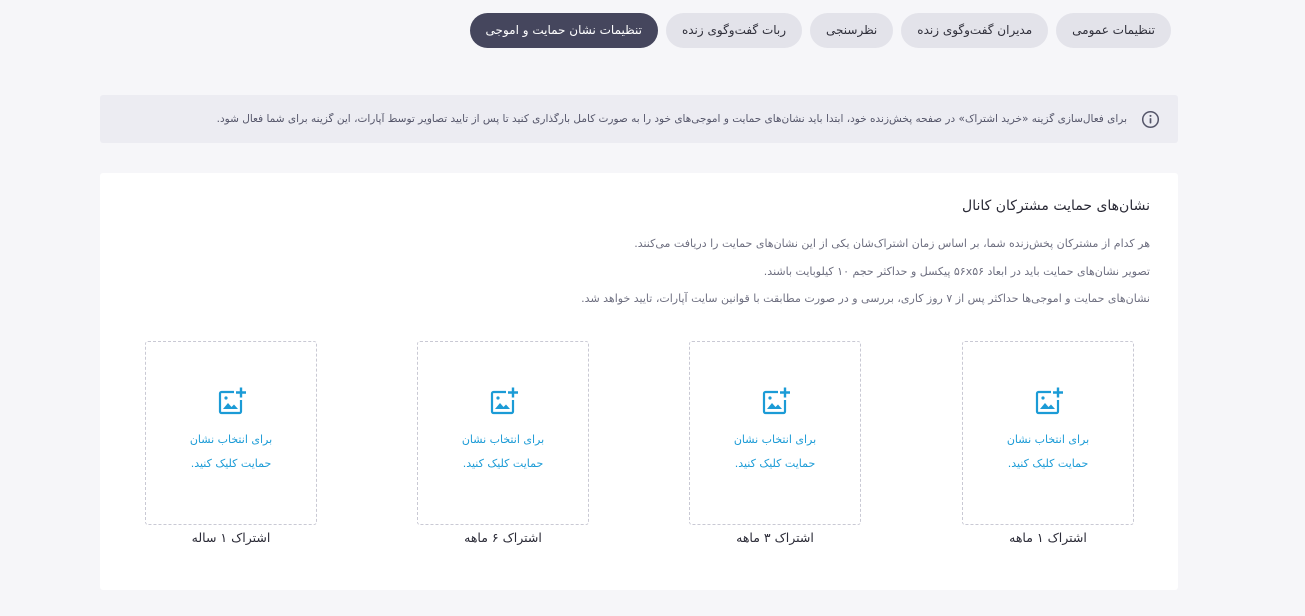  Describe the element at coordinates (1150, 119) in the screenshot. I see `info-icon` at that location.